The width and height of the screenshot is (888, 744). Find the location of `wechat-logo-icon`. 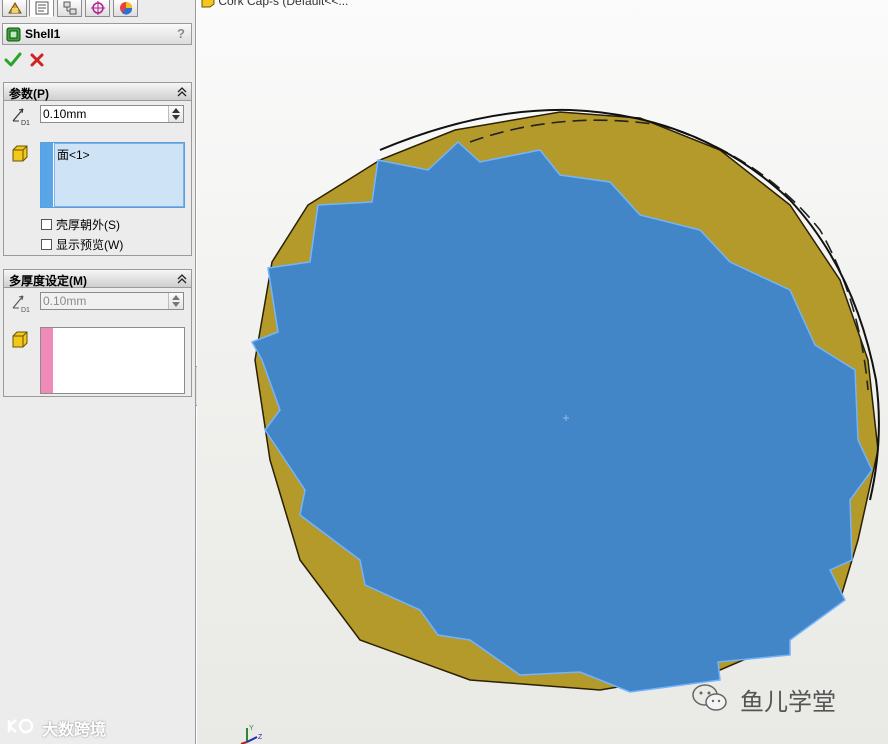

wechat-logo-icon is located at coordinates (709, 697).